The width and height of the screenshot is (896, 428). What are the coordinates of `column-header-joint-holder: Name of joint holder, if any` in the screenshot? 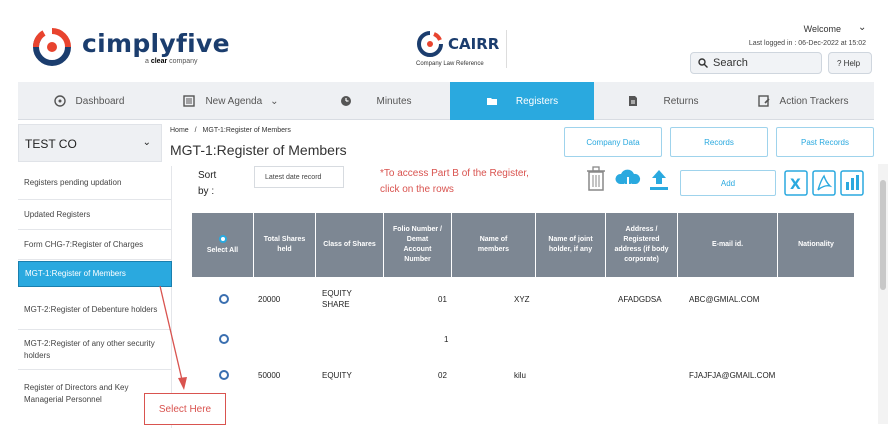 It's located at (571, 245).